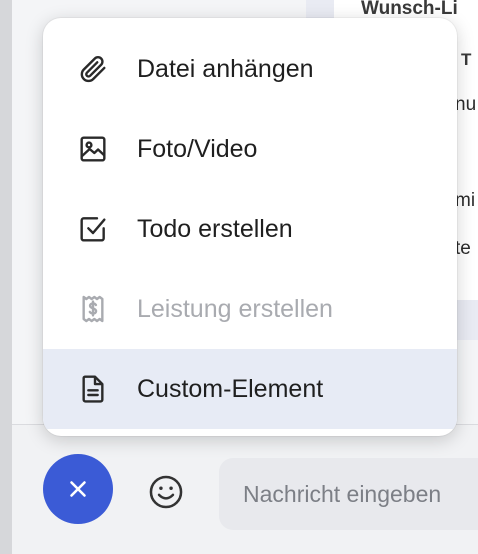  I want to click on menu-item-create-todo: Todo erstellen, so click(250, 229).